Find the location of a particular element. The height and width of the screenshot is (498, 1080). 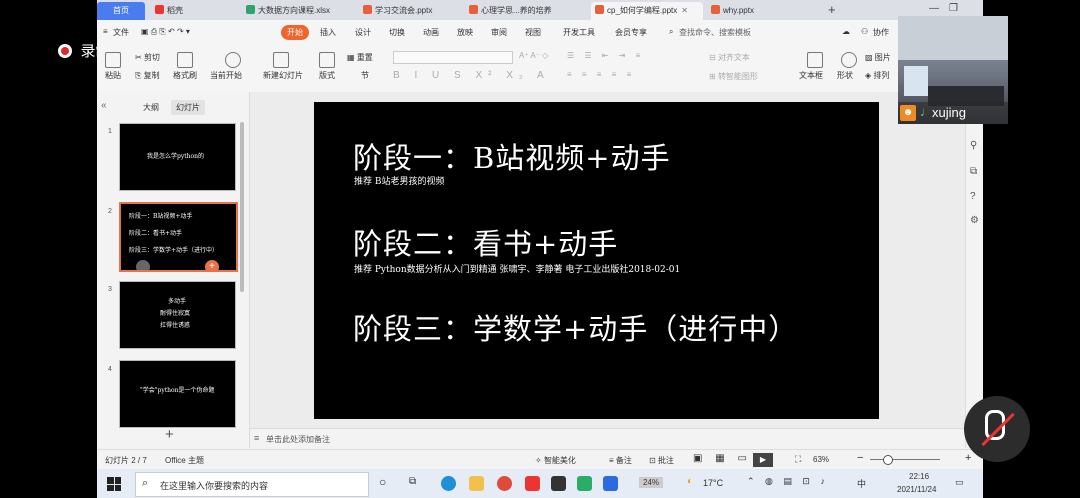

tab-home: 首页 is located at coordinates (121, 11).